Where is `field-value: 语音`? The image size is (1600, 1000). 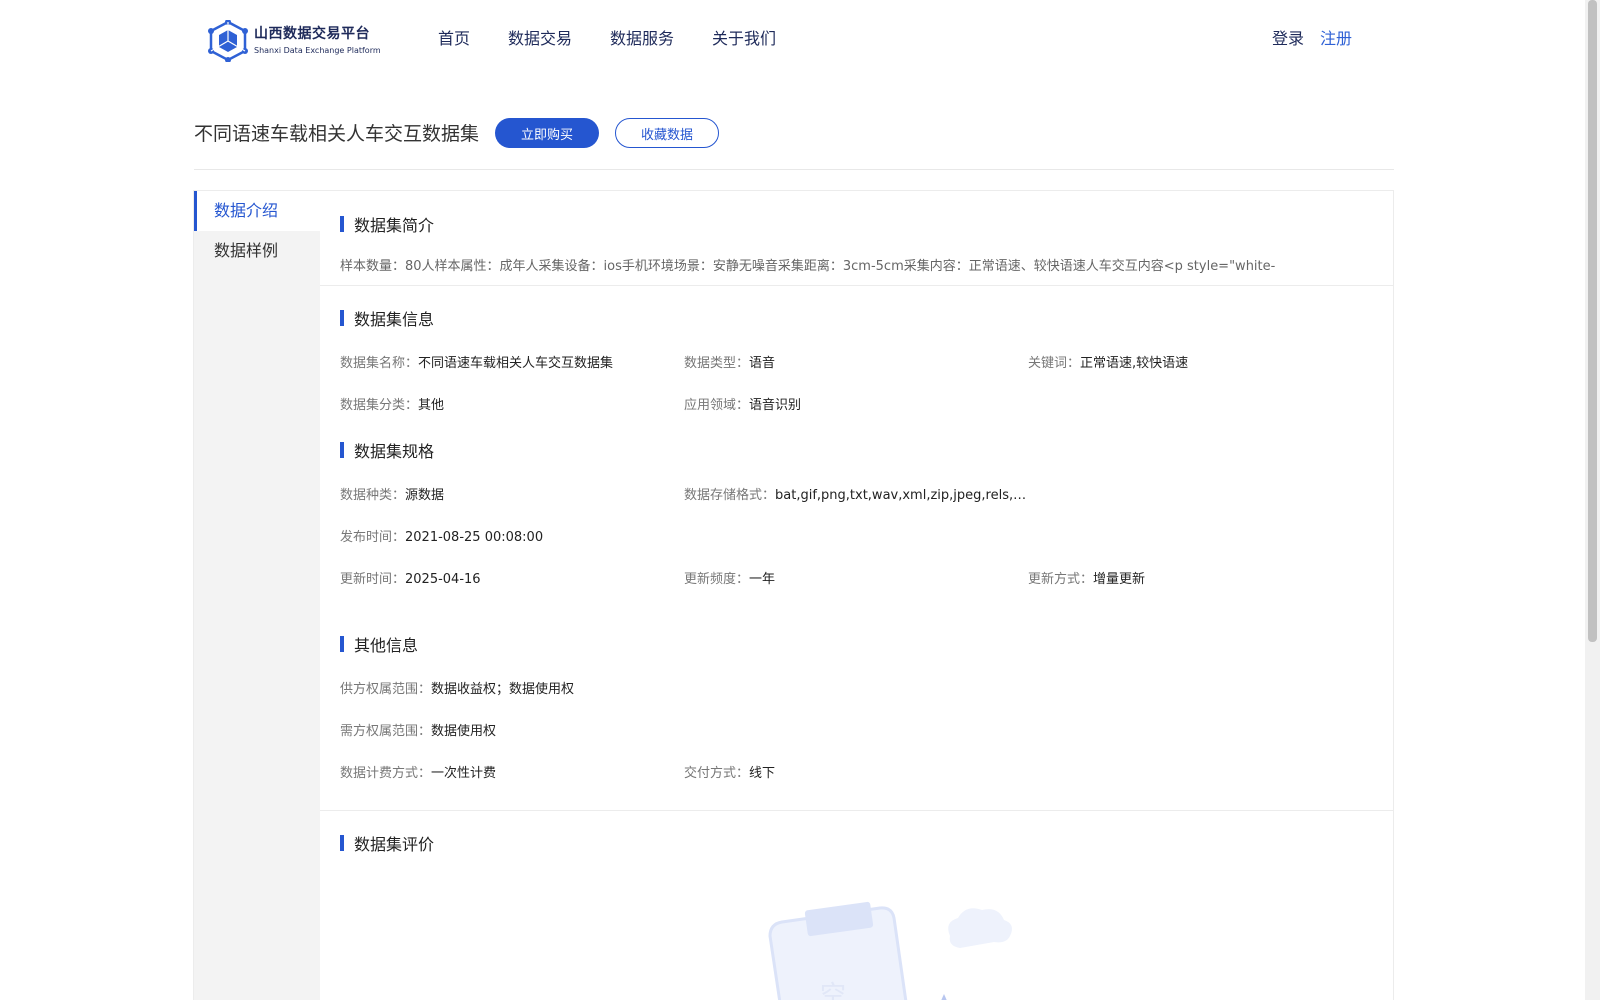
field-value: 语音 is located at coordinates (762, 363).